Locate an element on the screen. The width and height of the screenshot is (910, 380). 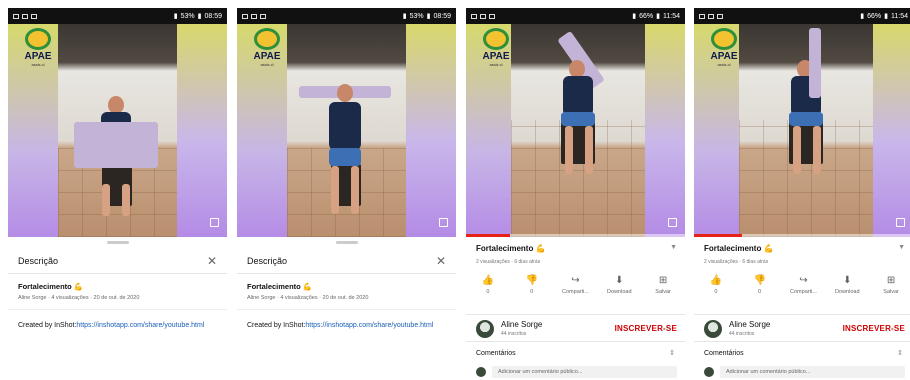
video-side-gradient is located at coordinates (891, 130).